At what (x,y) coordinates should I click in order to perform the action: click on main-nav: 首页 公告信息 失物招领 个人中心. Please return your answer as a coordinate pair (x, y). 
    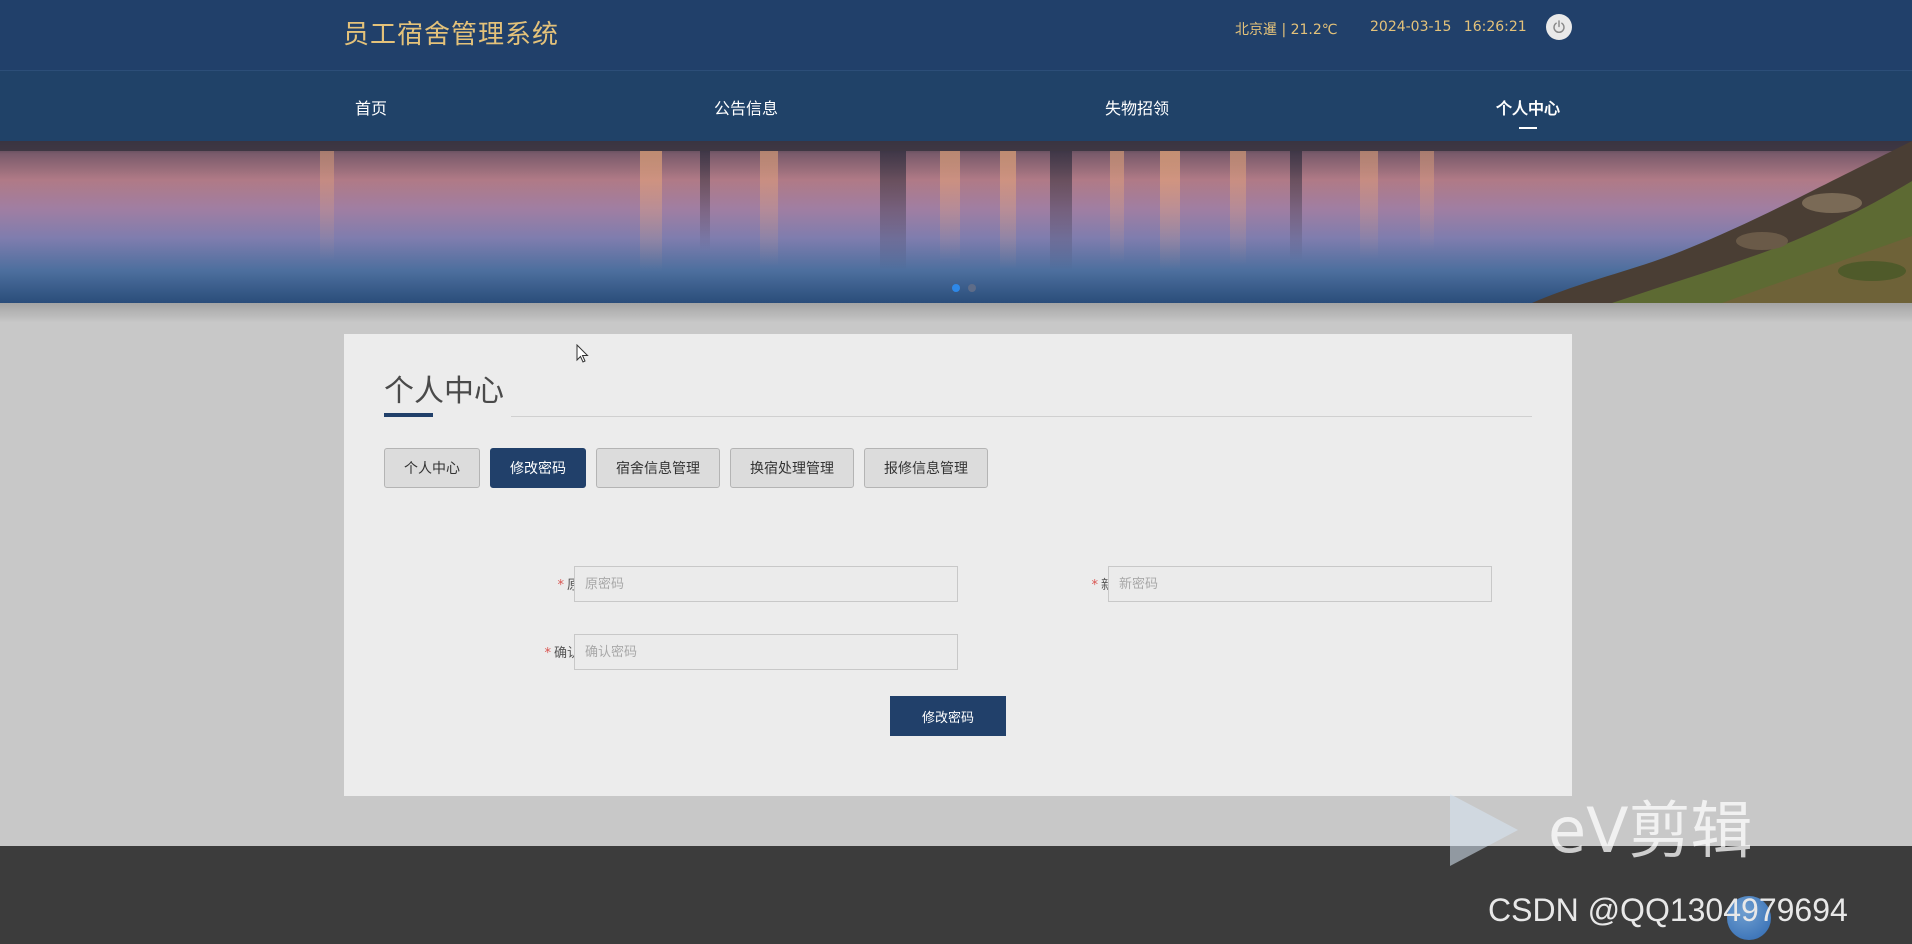
    Looking at the image, I should click on (956, 106).